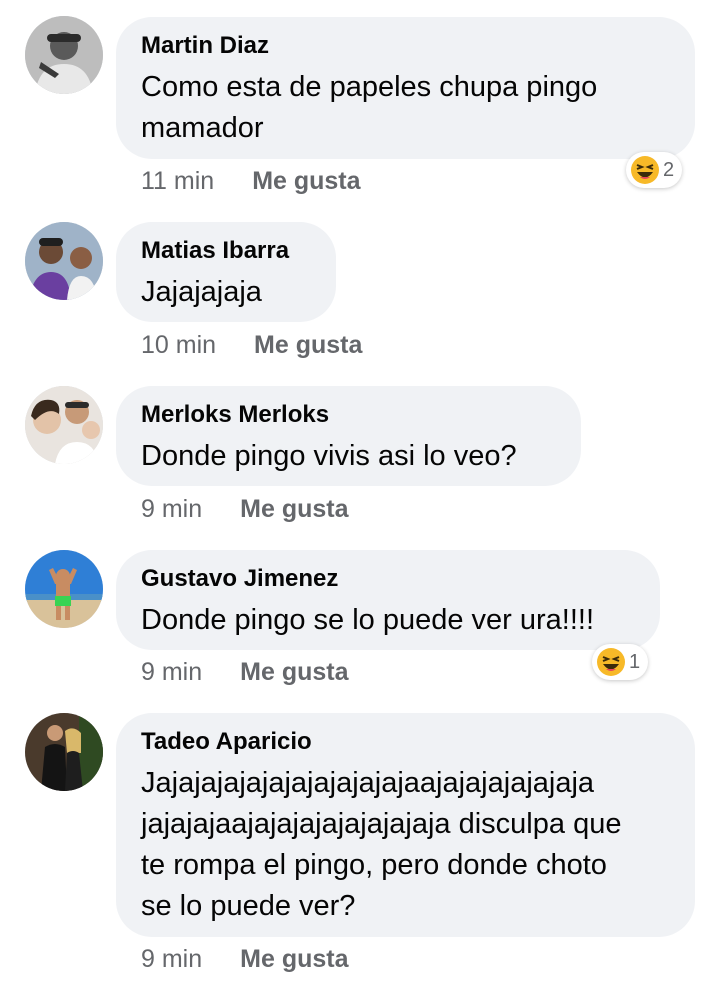 The width and height of the screenshot is (720, 986). I want to click on comment-bubble: Matias Ibarra Jajajajaja, so click(226, 272).